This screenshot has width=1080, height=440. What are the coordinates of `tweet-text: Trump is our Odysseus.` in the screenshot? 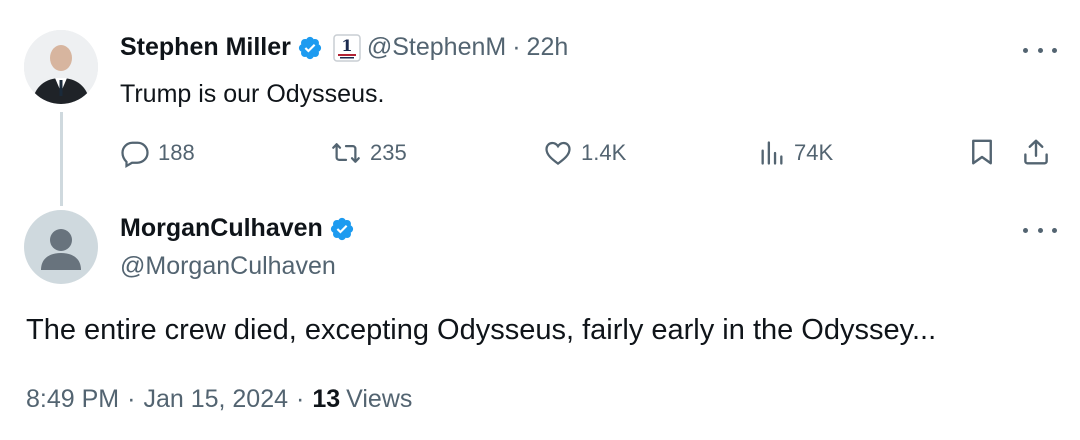 It's located at (252, 94).